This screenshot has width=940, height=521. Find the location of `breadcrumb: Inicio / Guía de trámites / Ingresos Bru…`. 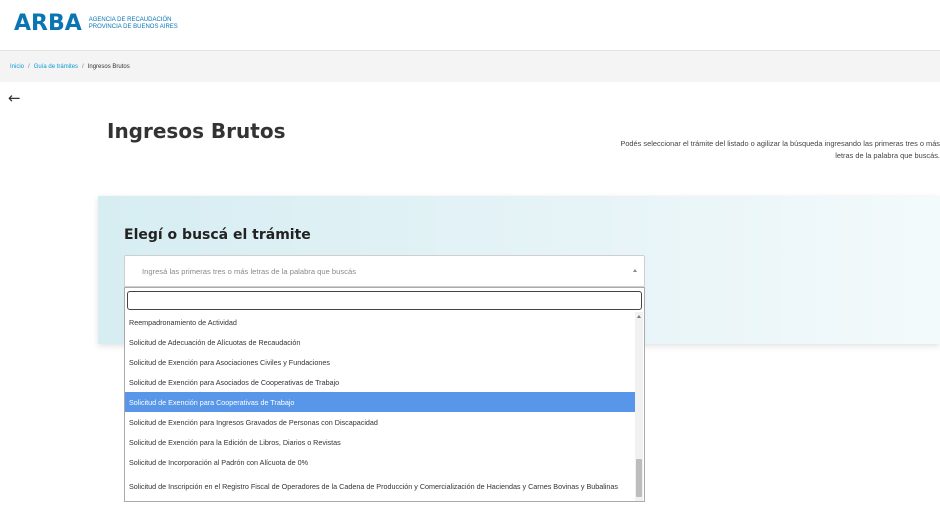

breadcrumb: Inicio / Guía de trámites / Ingresos Bru… is located at coordinates (470, 66).